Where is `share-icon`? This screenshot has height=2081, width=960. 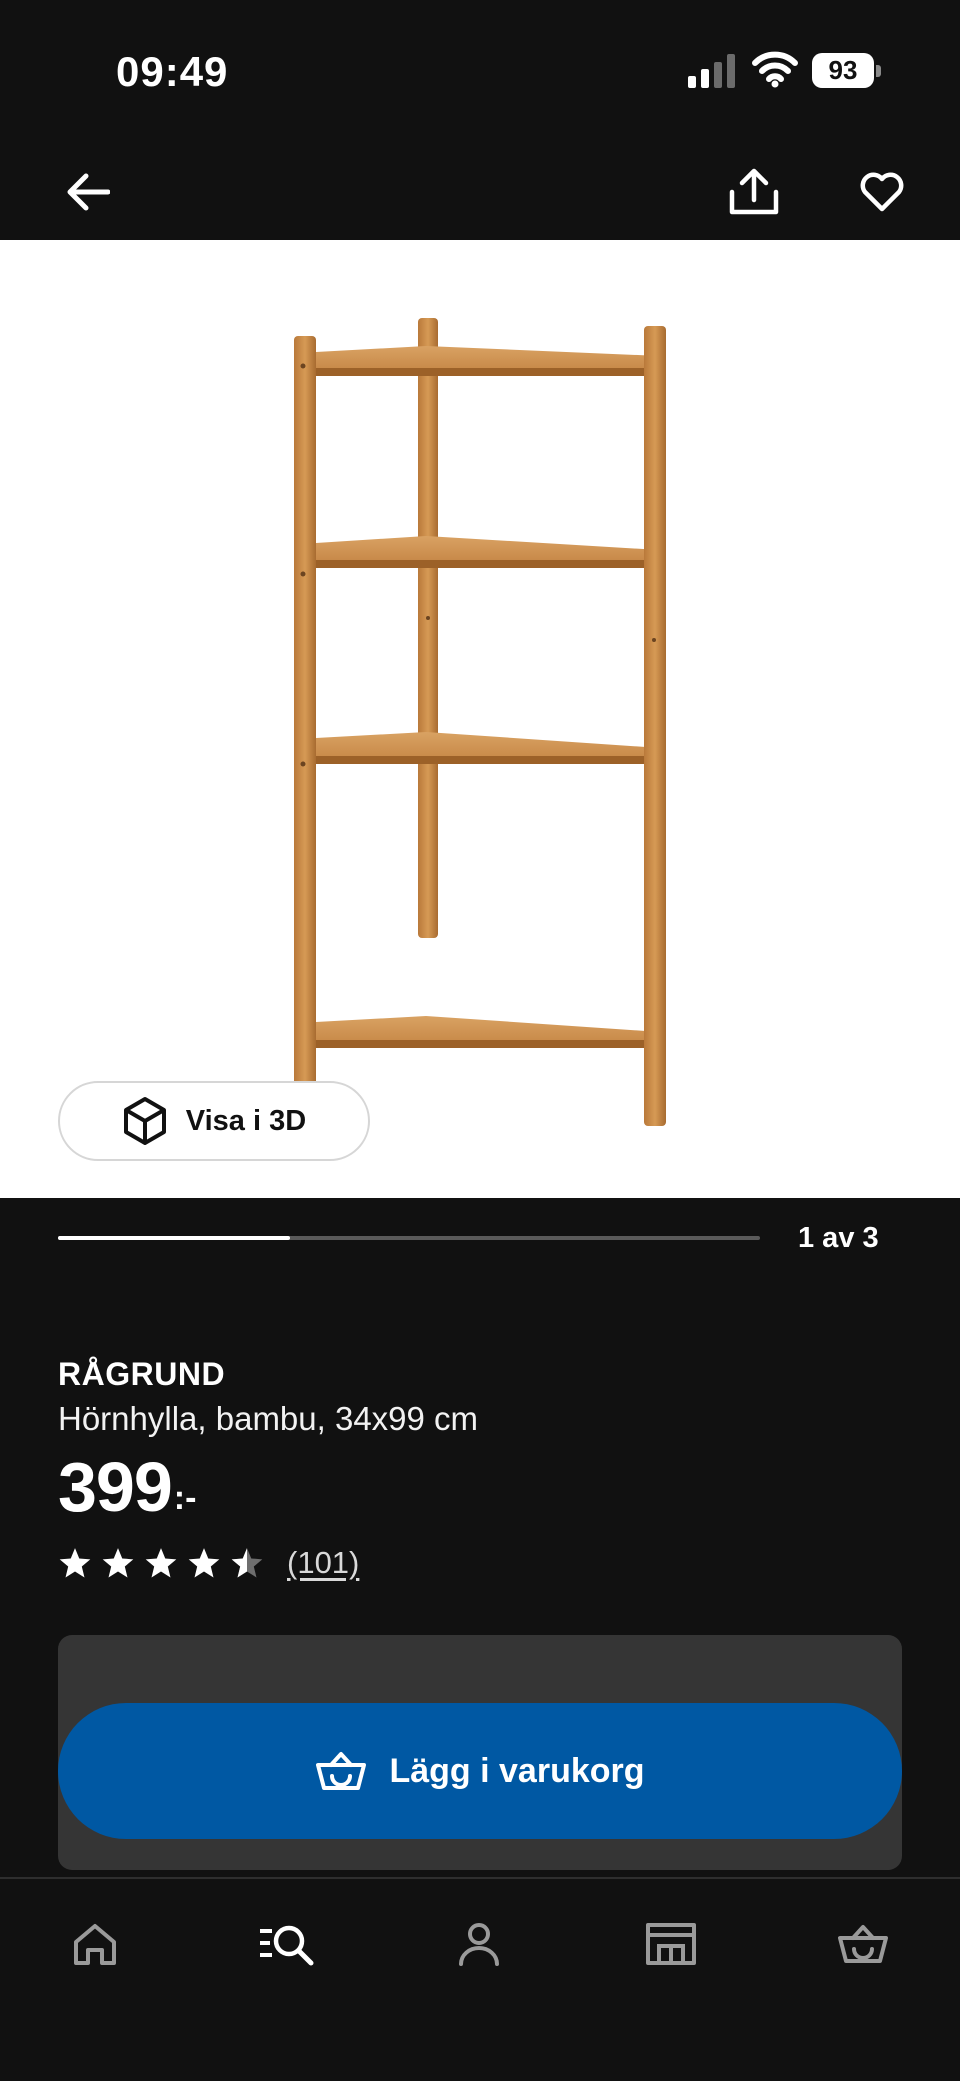
share-icon is located at coordinates (754, 191).